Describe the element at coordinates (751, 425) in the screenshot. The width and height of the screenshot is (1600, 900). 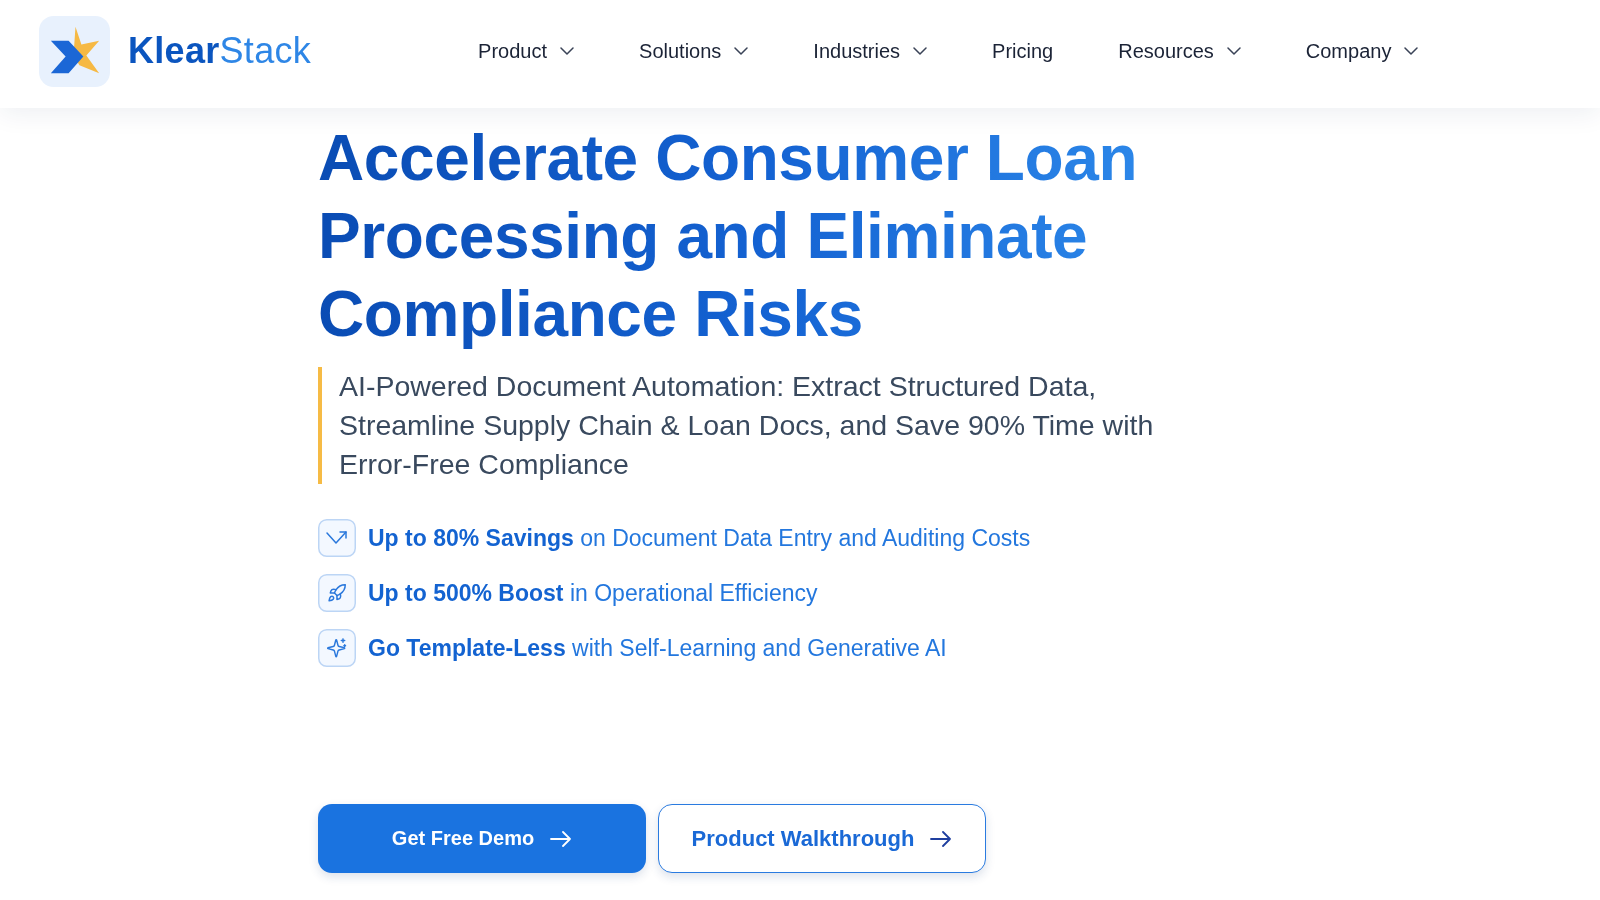
I see `hero-subtitle: AI-Powered Document Automation: Extract Structured Data, Streamline Supply Chain & Loan Docs, and Save 90% Time with Error-Free Compliance` at that location.